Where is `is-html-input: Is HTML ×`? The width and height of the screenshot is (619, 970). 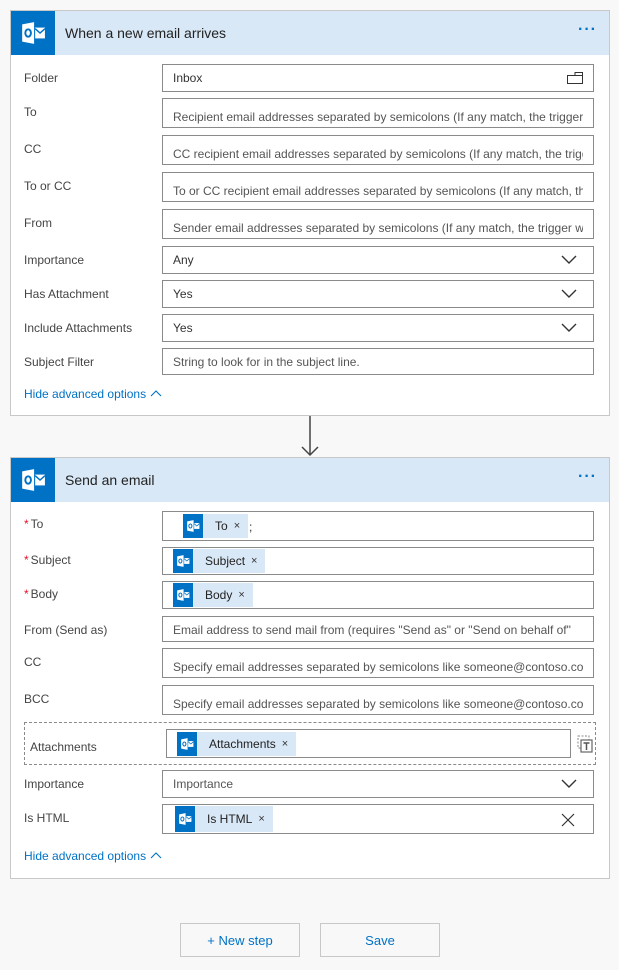 is-html-input: Is HTML × is located at coordinates (378, 819).